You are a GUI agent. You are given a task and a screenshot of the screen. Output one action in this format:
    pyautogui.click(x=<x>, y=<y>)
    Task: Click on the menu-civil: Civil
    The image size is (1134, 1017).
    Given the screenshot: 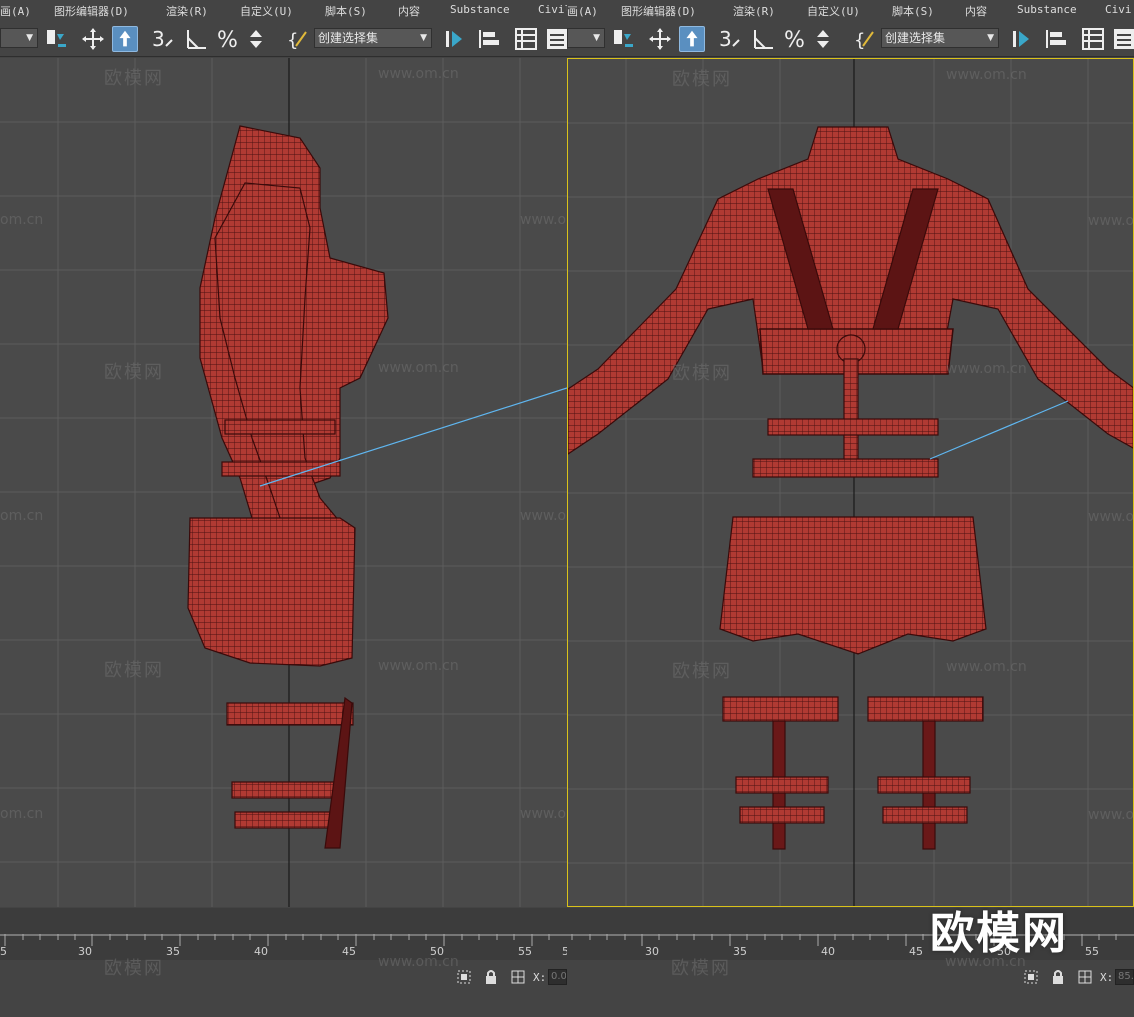 What is the action you would take?
    pyautogui.click(x=552, y=9)
    